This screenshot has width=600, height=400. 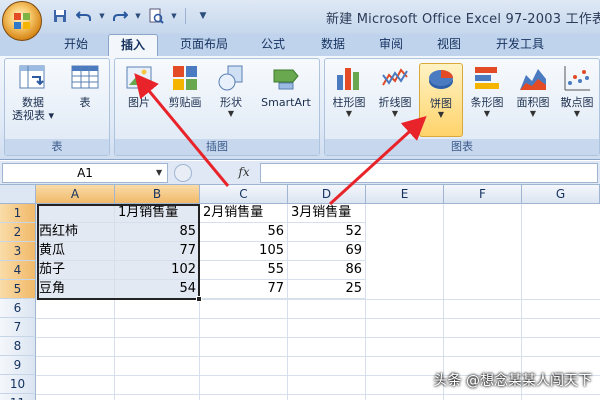 I want to click on line-chart-button: 折线图 ▼, so click(x=395, y=91).